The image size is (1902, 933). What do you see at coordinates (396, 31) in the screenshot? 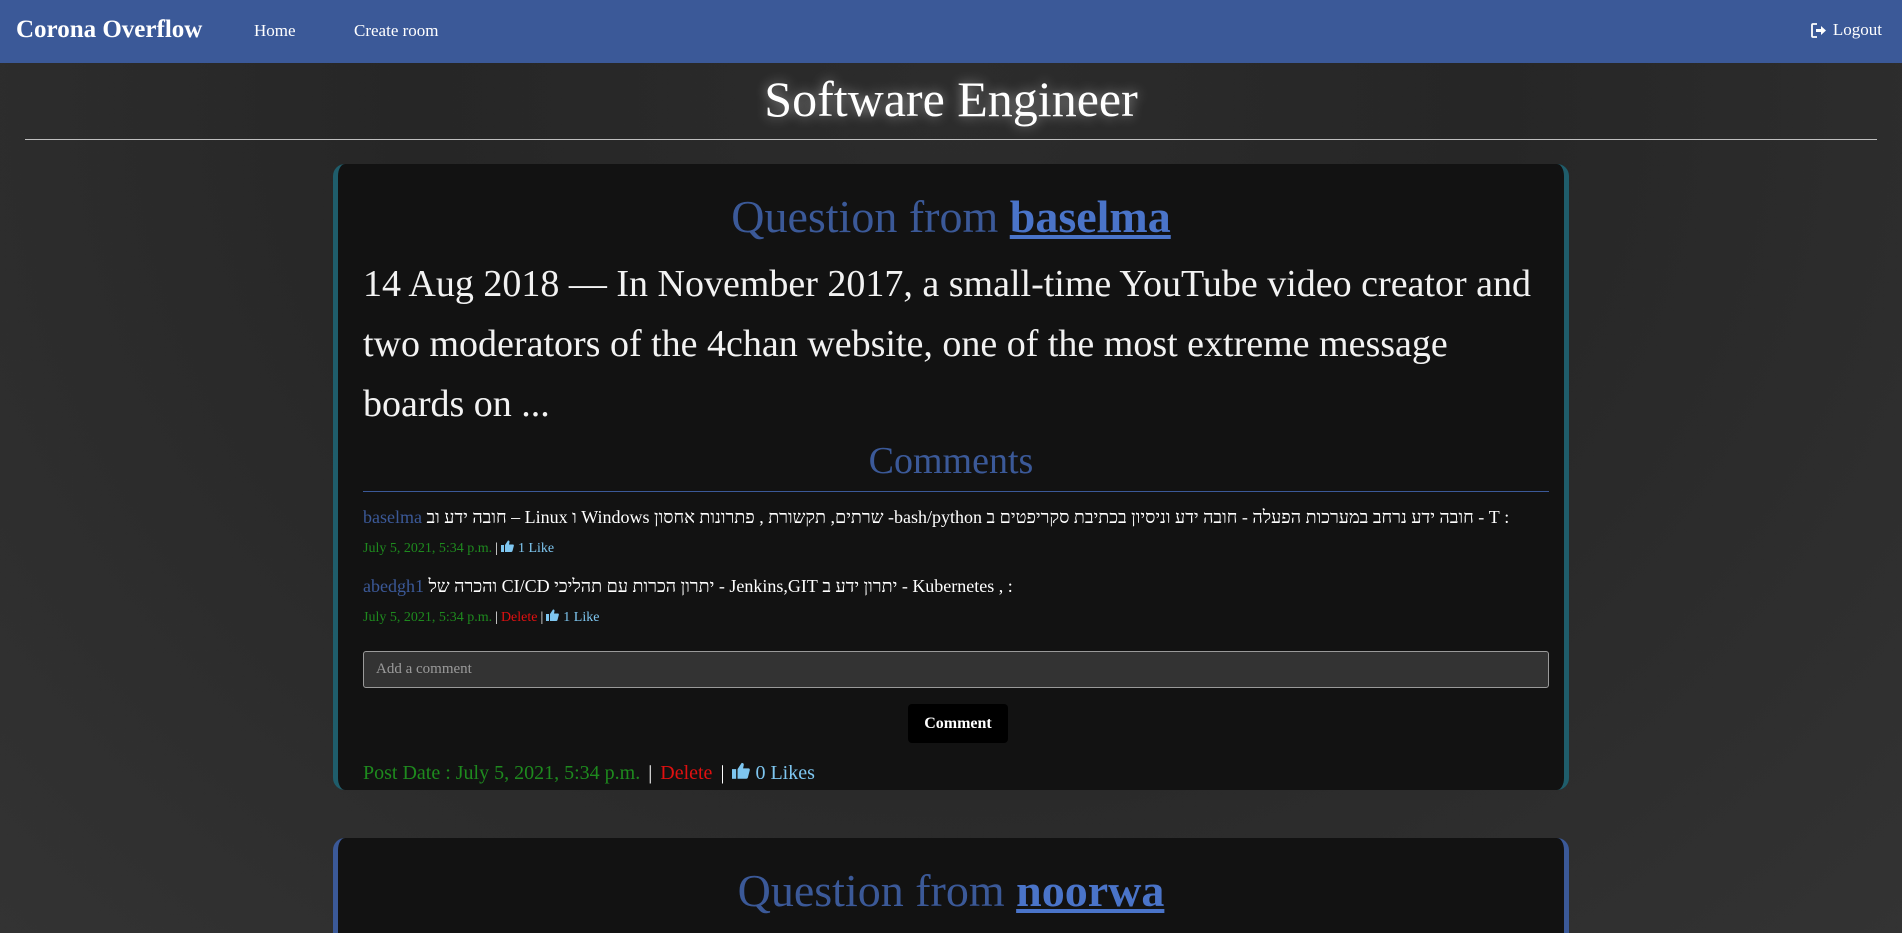
I see `nav-create-room-link: Create room` at bounding box center [396, 31].